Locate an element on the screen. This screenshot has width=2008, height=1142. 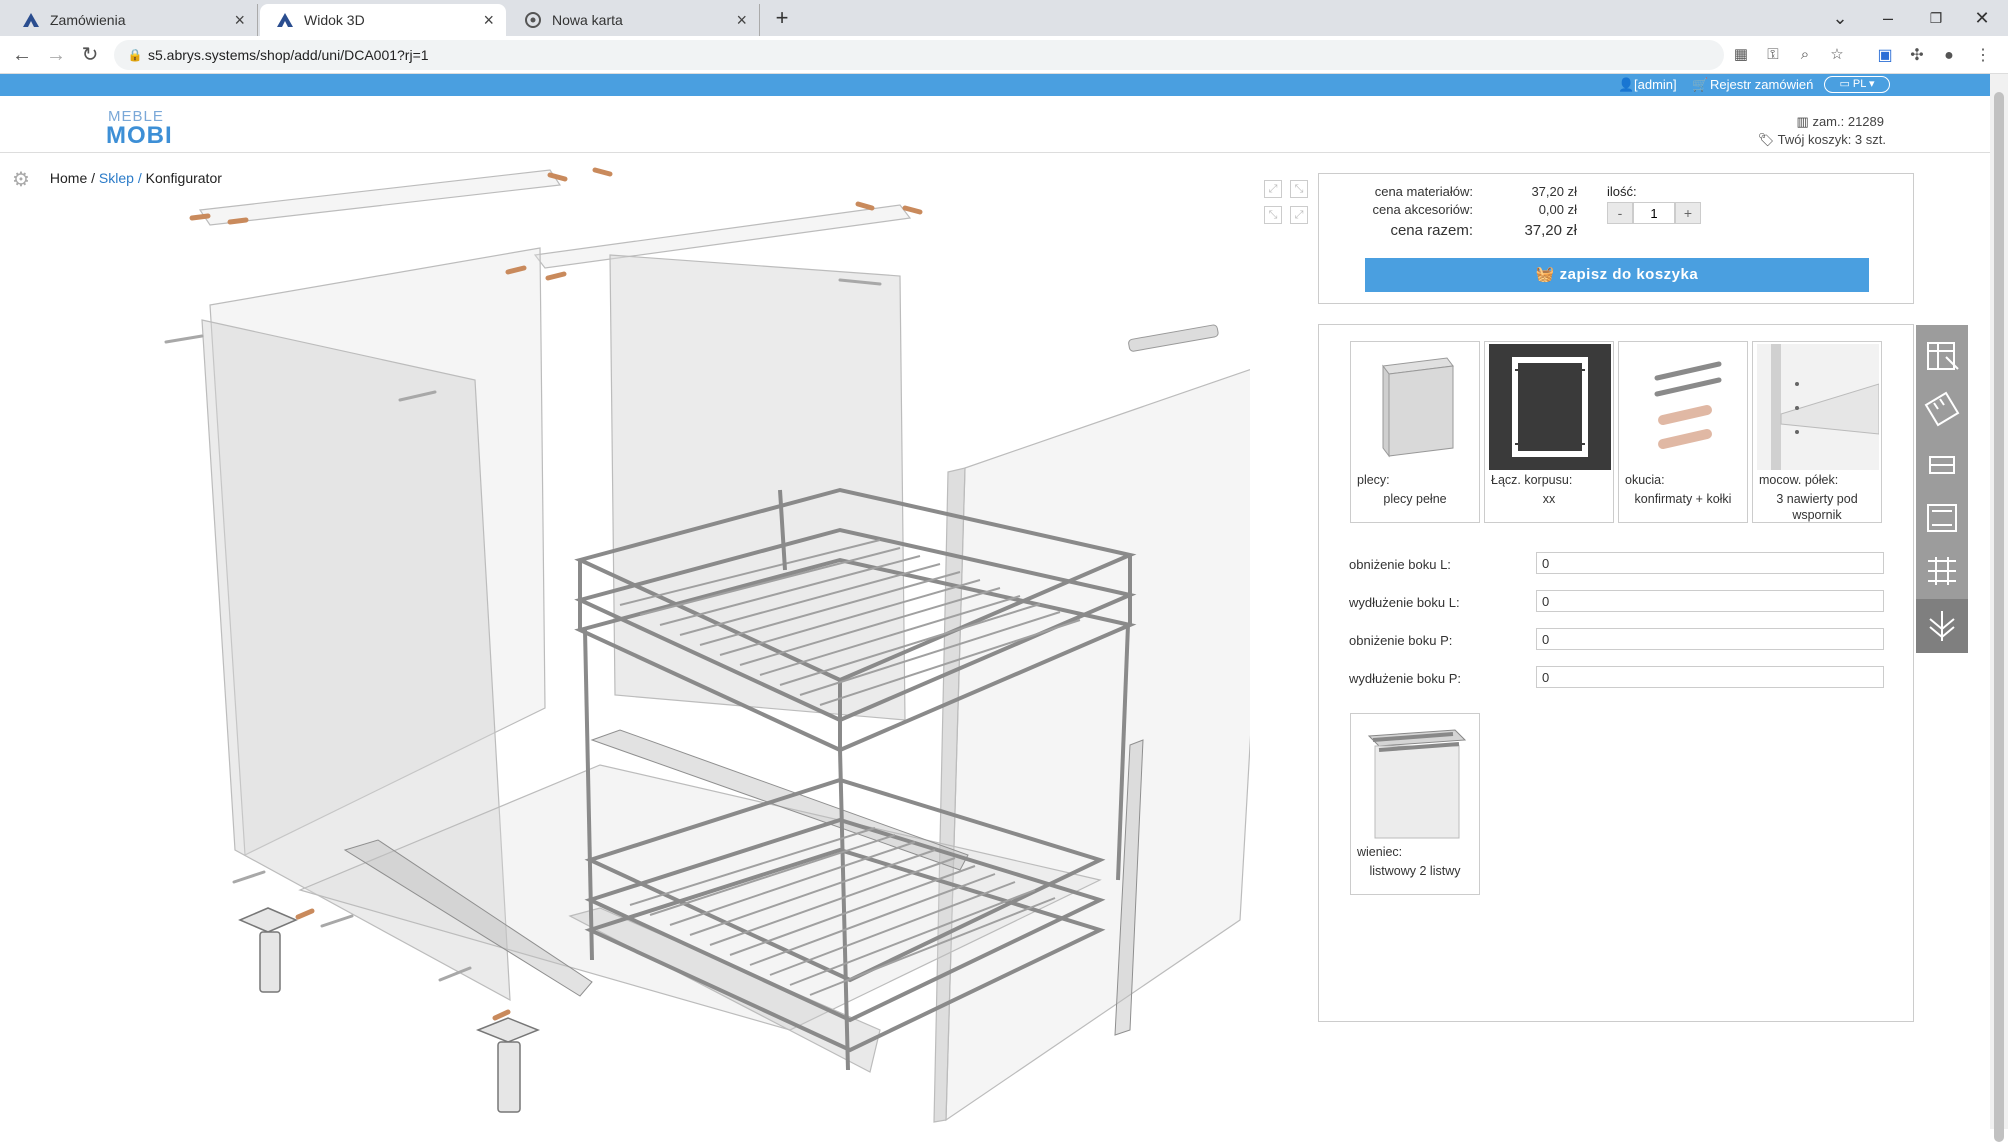
key-icon: ⚿ is located at coordinates (1773, 55).